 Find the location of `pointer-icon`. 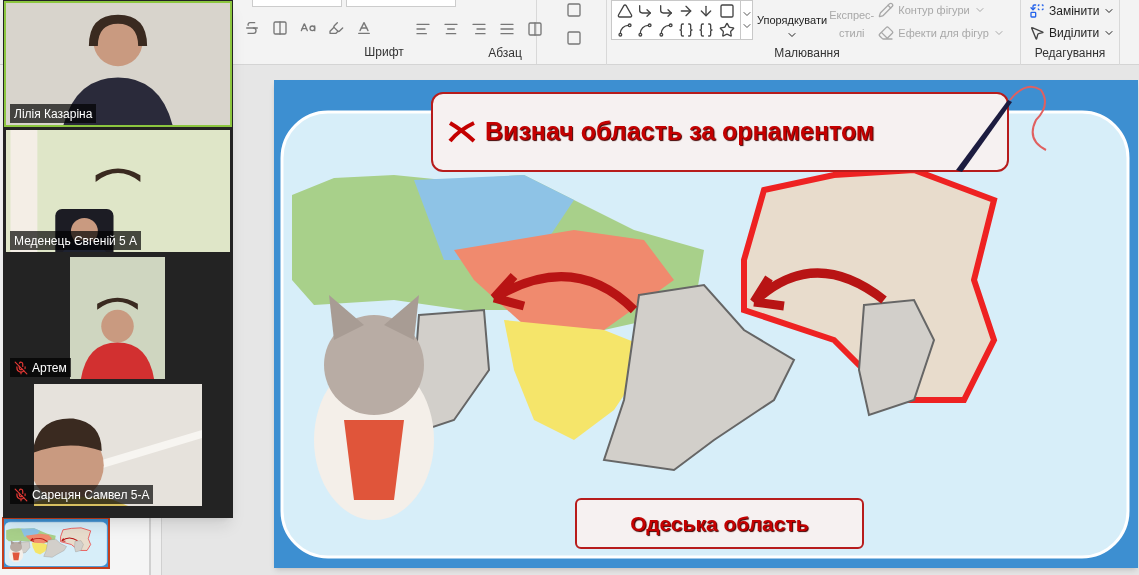

pointer-icon is located at coordinates (1037, 33).